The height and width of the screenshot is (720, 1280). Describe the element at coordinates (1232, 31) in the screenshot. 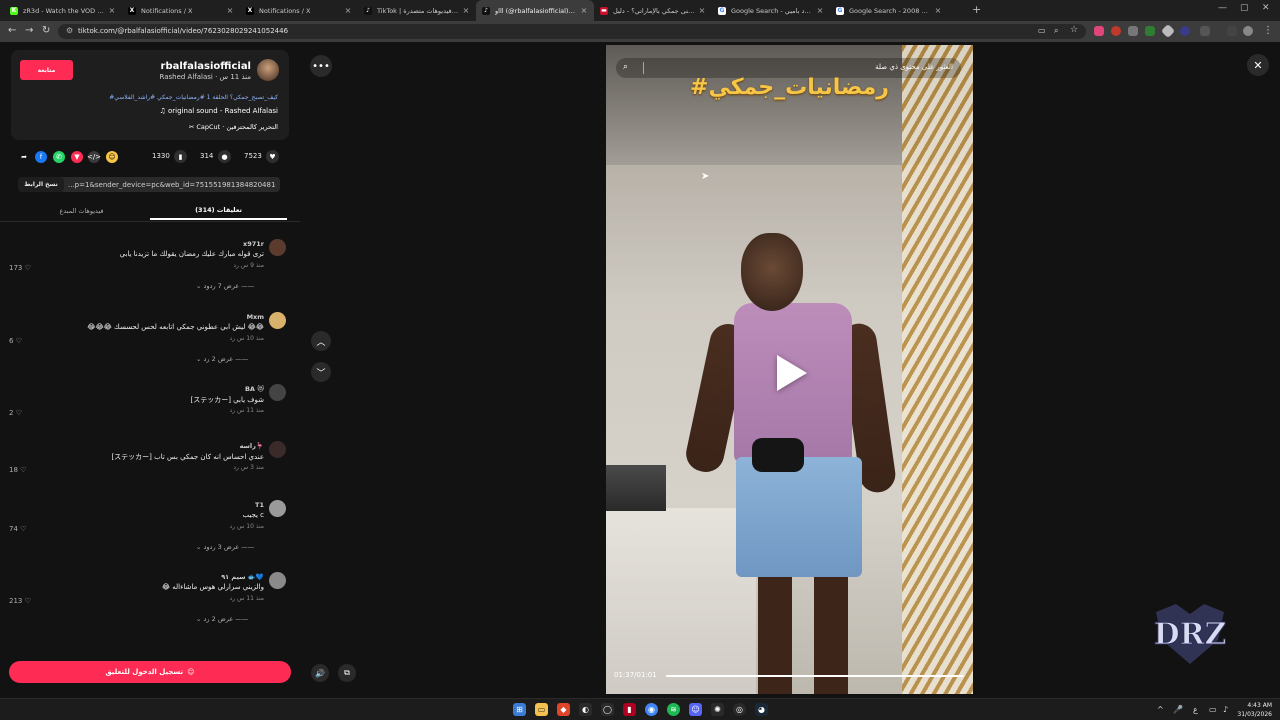

I see `sidebar-icon` at that location.